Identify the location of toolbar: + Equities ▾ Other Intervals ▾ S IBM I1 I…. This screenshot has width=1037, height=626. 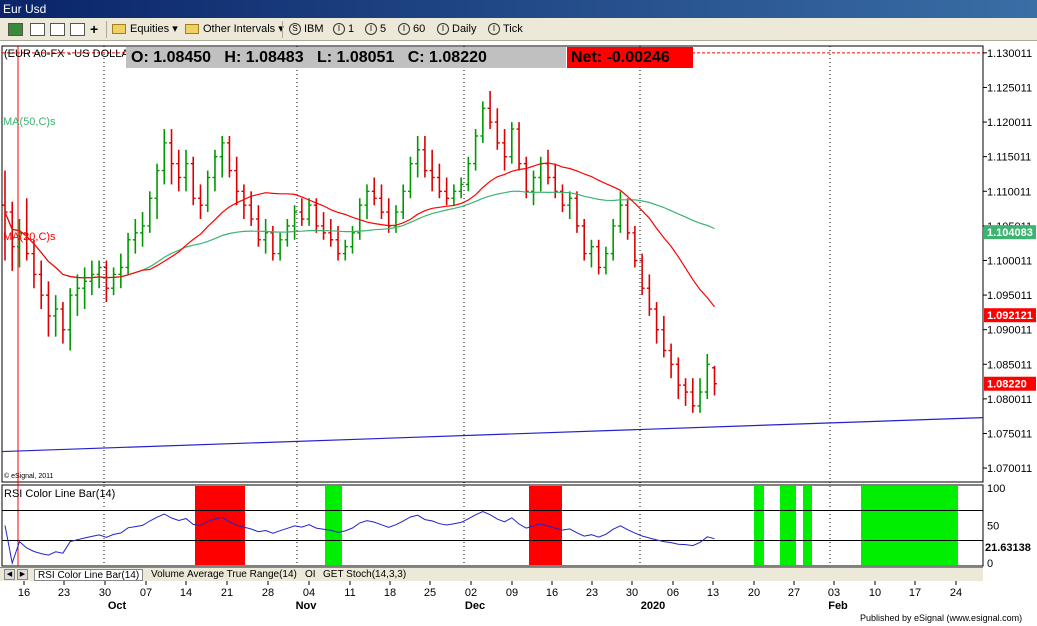
(518, 29).